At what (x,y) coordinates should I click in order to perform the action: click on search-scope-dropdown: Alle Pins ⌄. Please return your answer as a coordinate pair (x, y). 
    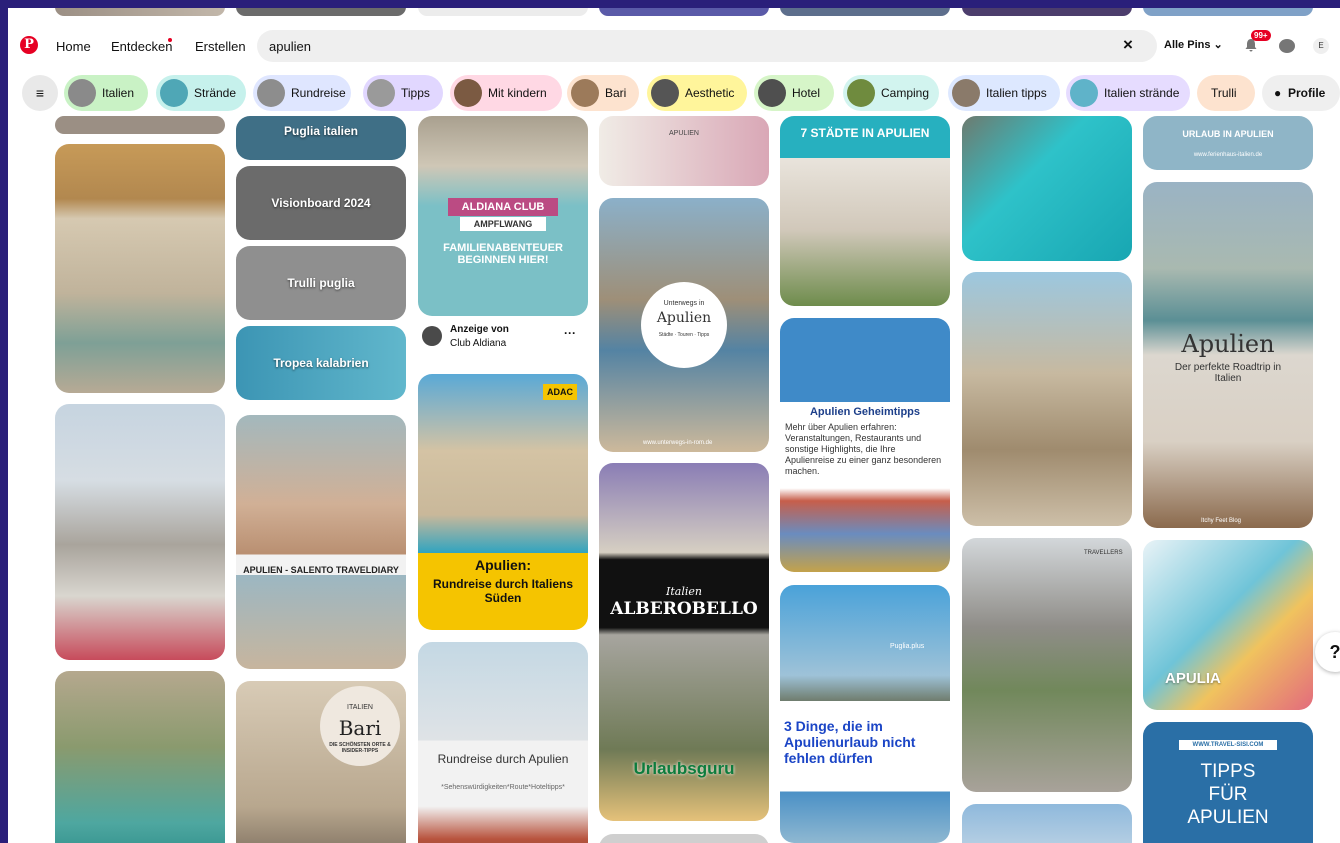
    Looking at the image, I should click on (1193, 44).